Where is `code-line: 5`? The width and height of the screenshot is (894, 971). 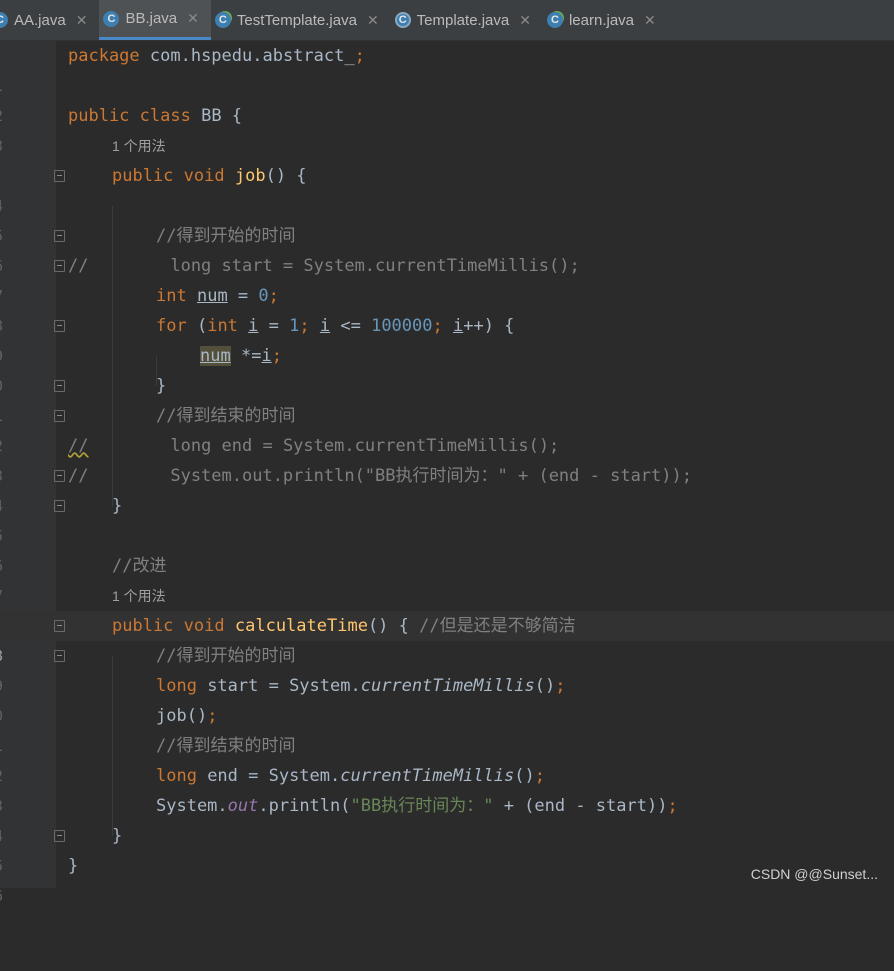 code-line: 5 is located at coordinates (447, 218).